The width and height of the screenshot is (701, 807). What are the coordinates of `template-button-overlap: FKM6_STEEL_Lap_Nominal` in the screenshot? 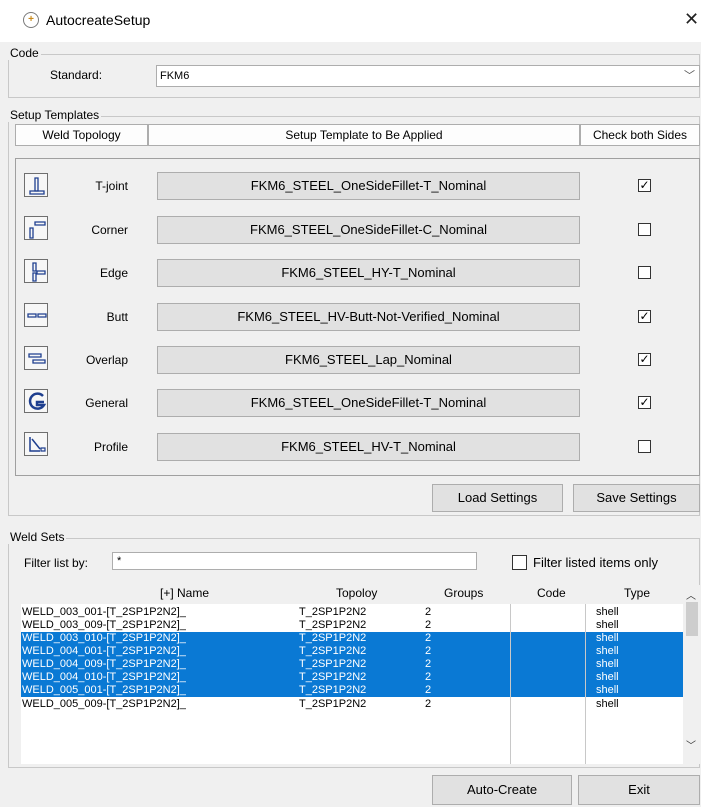 It's located at (368, 360).